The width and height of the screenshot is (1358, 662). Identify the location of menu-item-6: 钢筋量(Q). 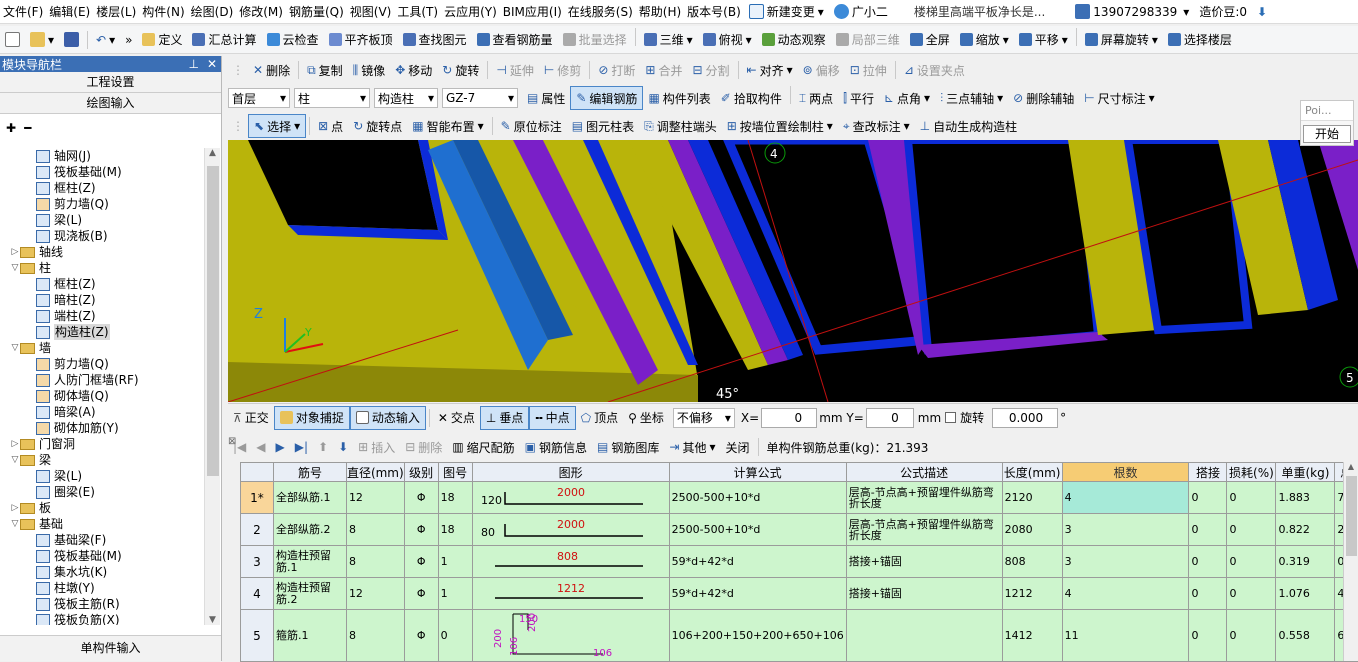
(316, 12).